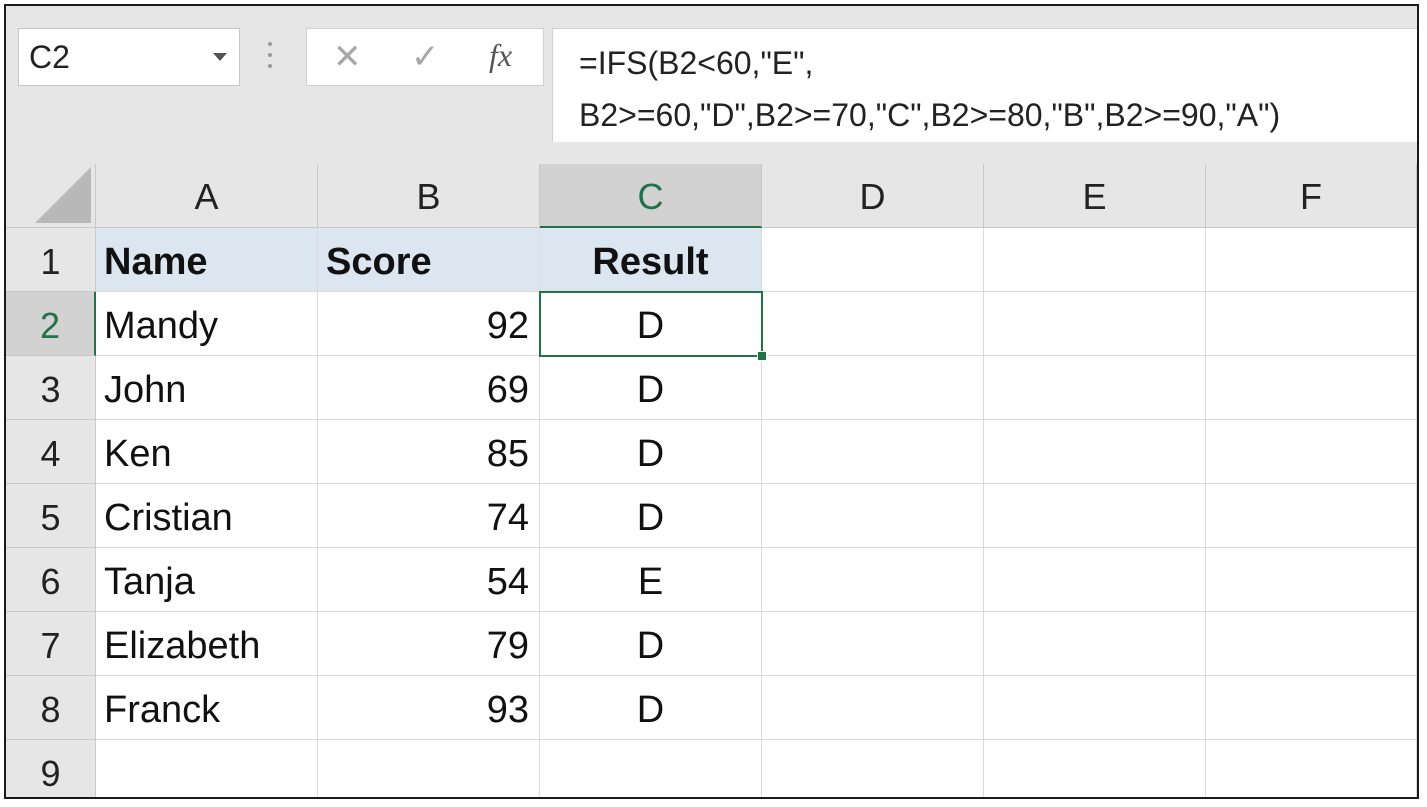  What do you see at coordinates (1095, 260) in the screenshot?
I see `cell-e1` at bounding box center [1095, 260].